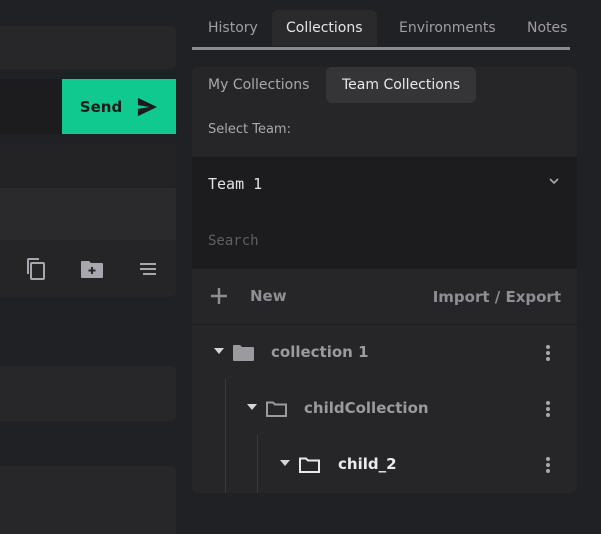 This screenshot has height=534, width=601. I want to click on tab-history: History, so click(233, 28).